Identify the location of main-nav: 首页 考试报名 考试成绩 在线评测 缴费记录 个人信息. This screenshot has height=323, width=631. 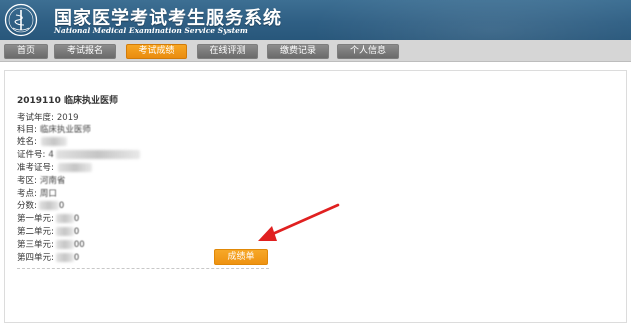
(315, 51).